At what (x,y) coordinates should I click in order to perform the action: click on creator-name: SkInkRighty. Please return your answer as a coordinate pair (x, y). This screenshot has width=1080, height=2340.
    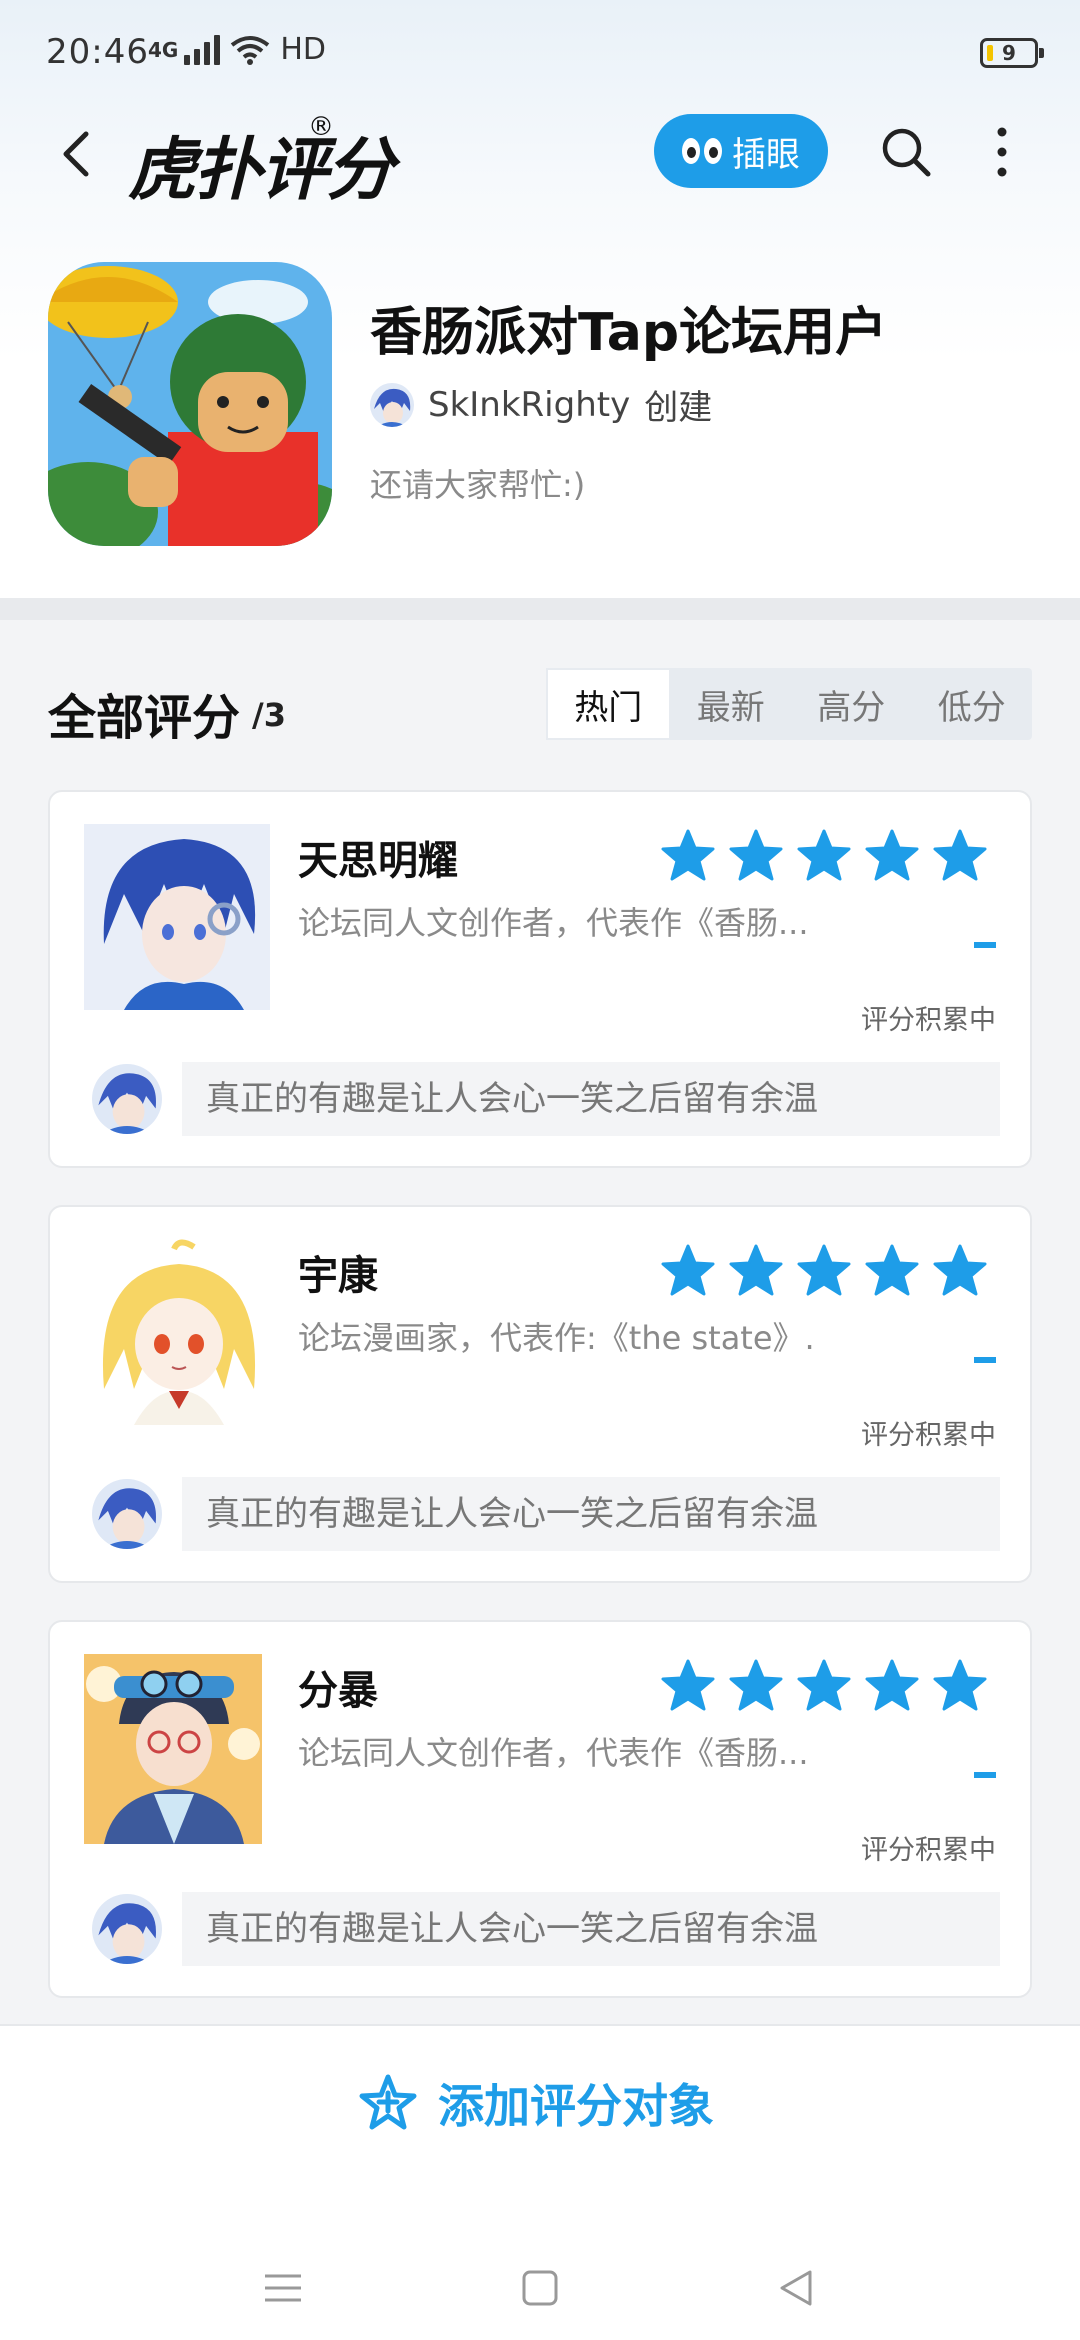
    Looking at the image, I should click on (529, 404).